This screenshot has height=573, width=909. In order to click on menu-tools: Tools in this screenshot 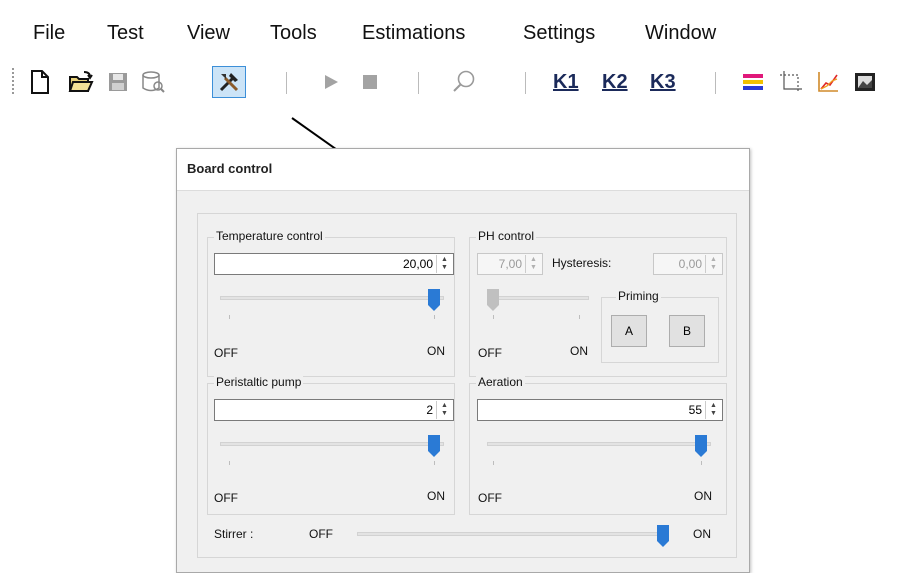, I will do `click(293, 33)`.